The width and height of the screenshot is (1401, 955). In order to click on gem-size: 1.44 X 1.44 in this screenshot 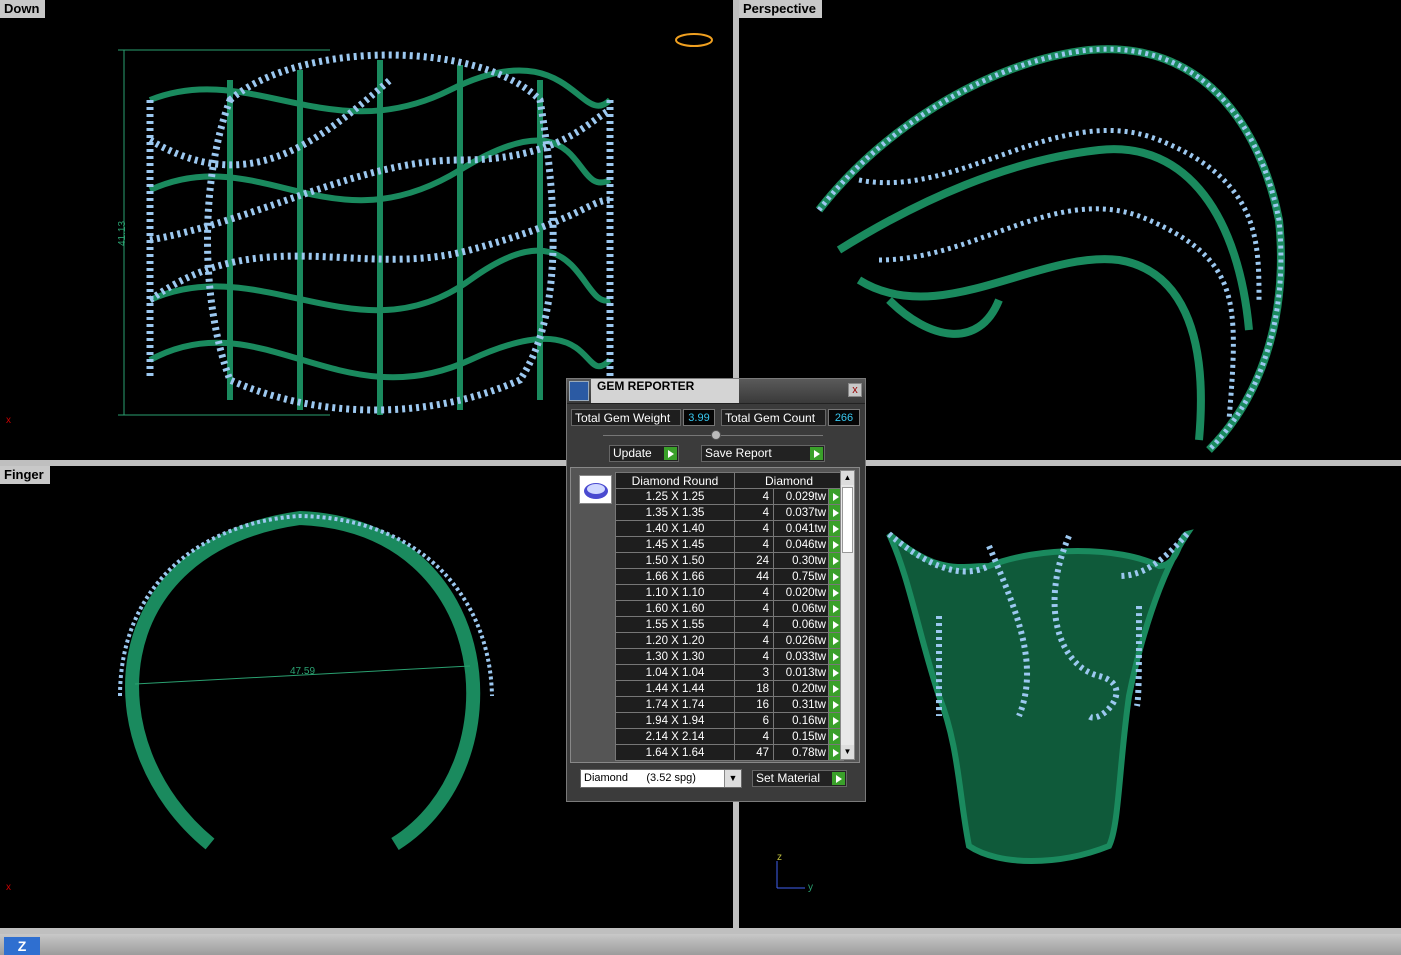, I will do `click(675, 688)`.